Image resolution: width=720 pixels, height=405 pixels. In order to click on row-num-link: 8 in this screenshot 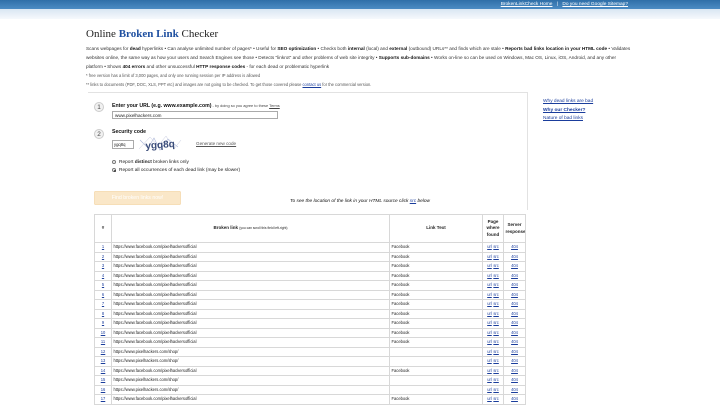, I will do `click(103, 313)`.